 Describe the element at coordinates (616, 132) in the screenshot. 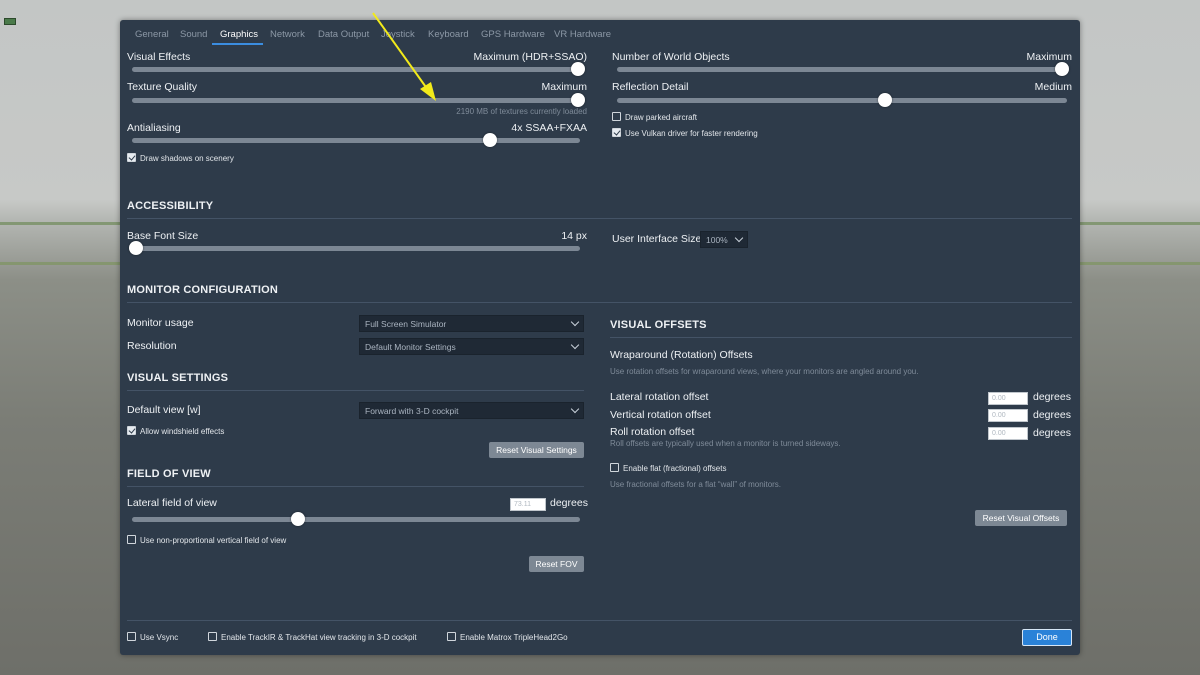

I see `vulkan-checkbox` at that location.